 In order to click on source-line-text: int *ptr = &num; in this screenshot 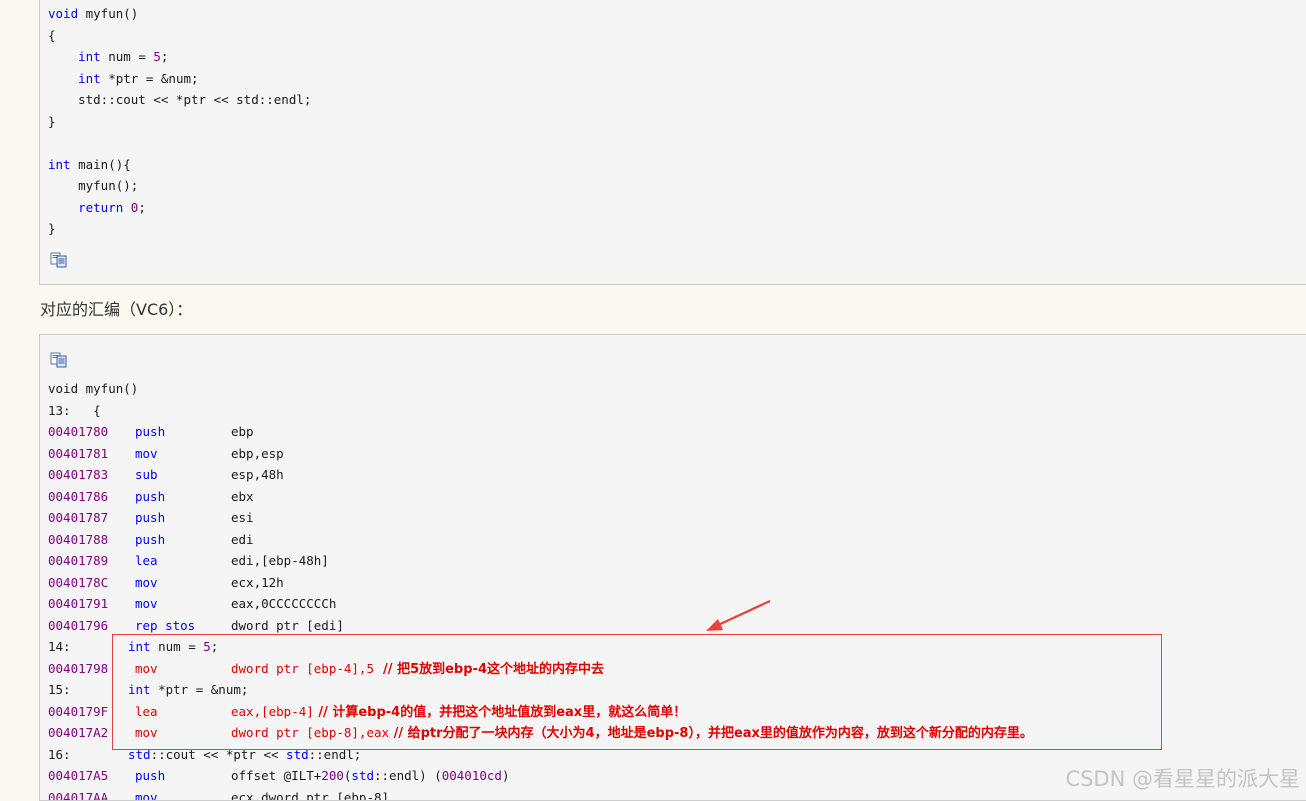, I will do `click(188, 690)`.